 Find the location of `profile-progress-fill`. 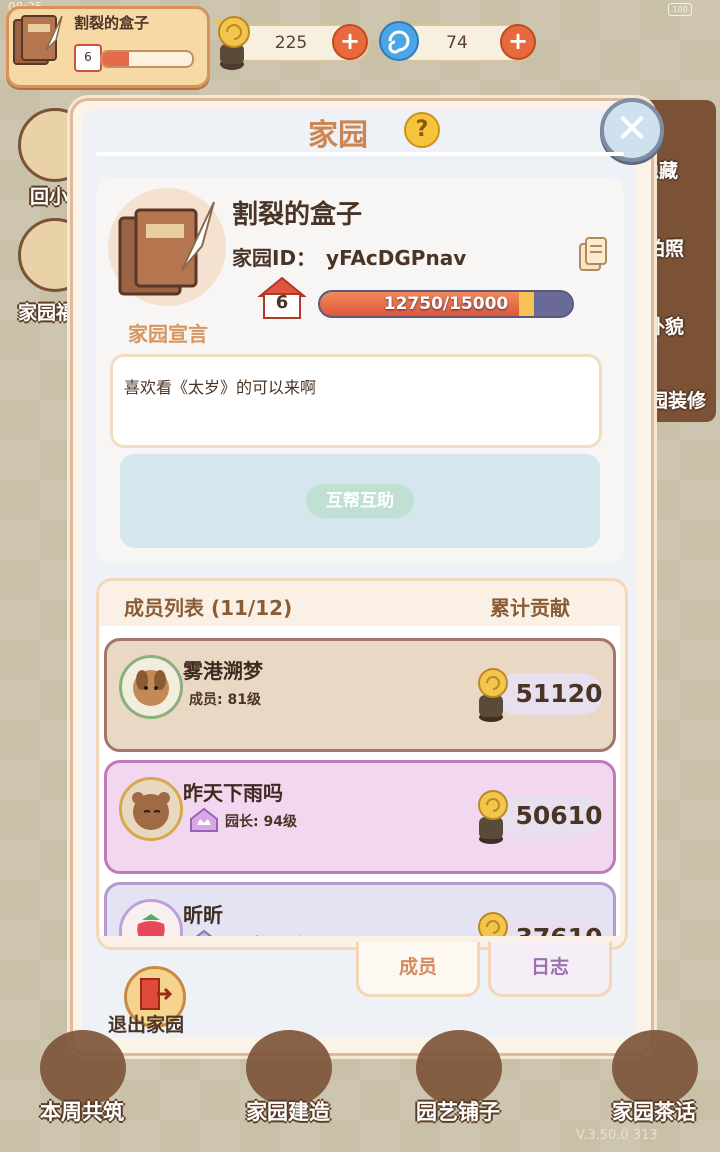

profile-progress-fill is located at coordinates (115, 59).